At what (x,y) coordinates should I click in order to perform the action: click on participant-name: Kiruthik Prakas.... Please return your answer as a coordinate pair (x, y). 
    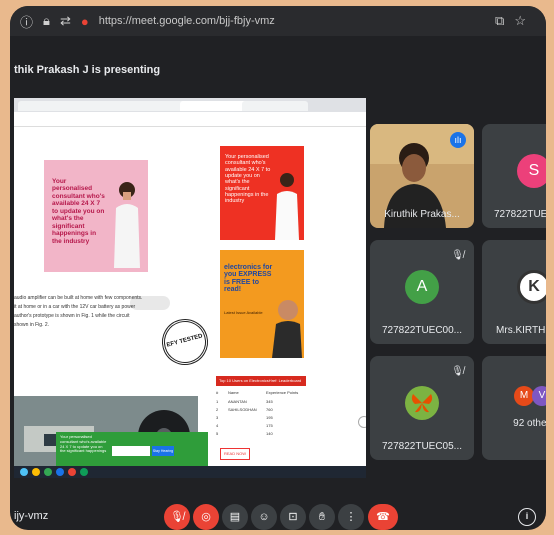
    Looking at the image, I should click on (422, 214).